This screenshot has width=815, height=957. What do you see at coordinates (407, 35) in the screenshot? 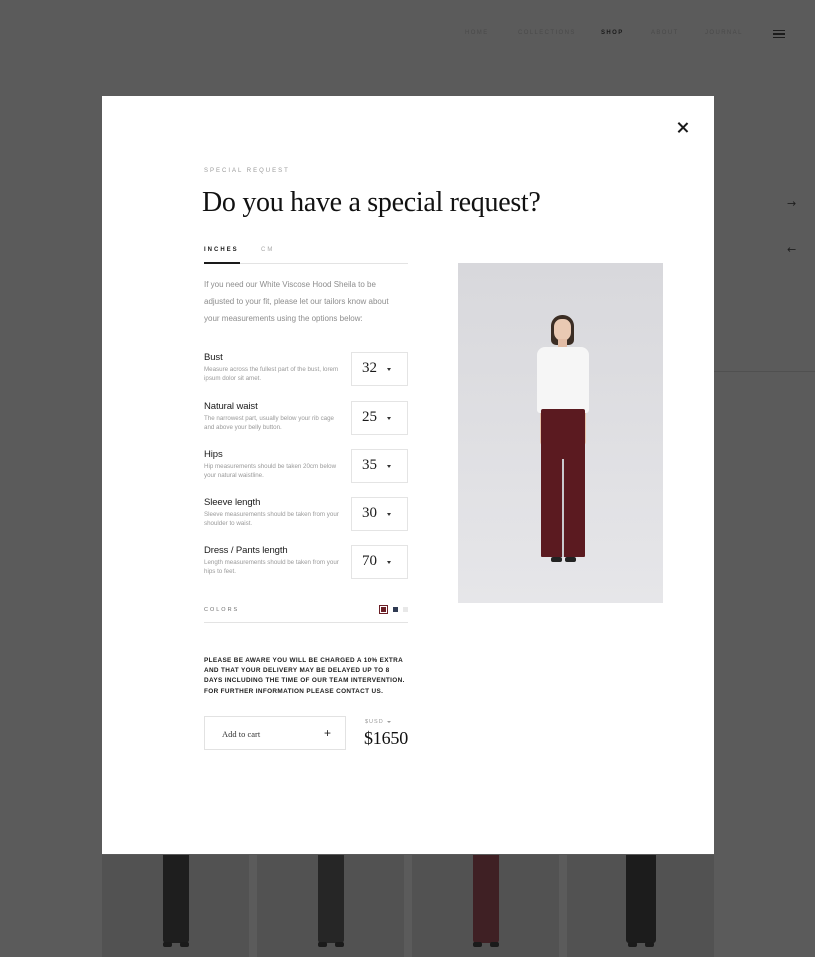
I see `main-nav: HOME COLLECTIONS SHOP ABOUT JOURNAL` at bounding box center [407, 35].